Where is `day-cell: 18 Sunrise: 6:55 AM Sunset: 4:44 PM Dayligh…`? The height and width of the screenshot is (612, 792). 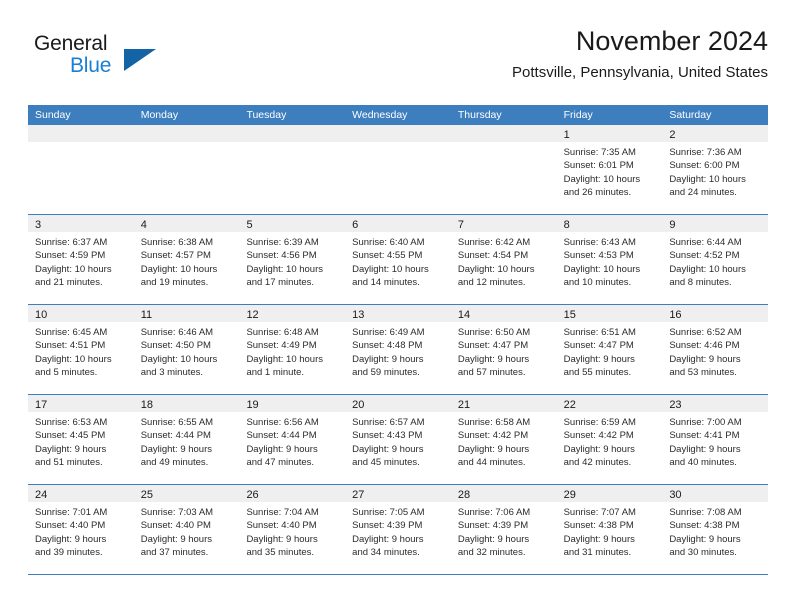 day-cell: 18 Sunrise: 6:55 AM Sunset: 4:44 PM Dayligh… is located at coordinates (186, 439).